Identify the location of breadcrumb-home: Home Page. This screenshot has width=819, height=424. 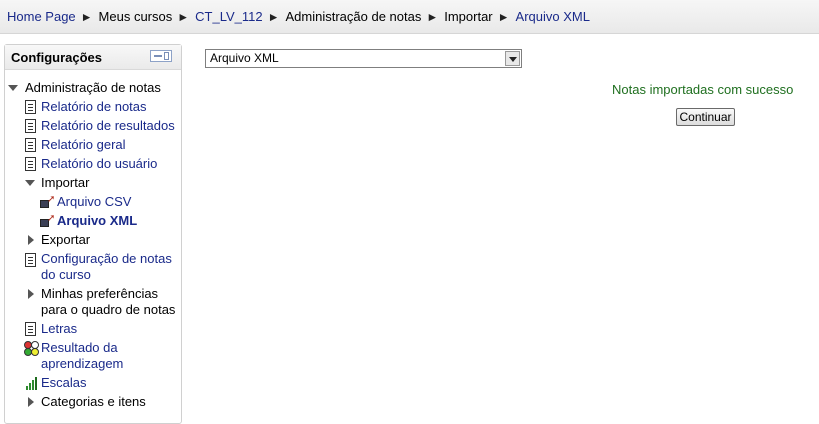
(41, 16).